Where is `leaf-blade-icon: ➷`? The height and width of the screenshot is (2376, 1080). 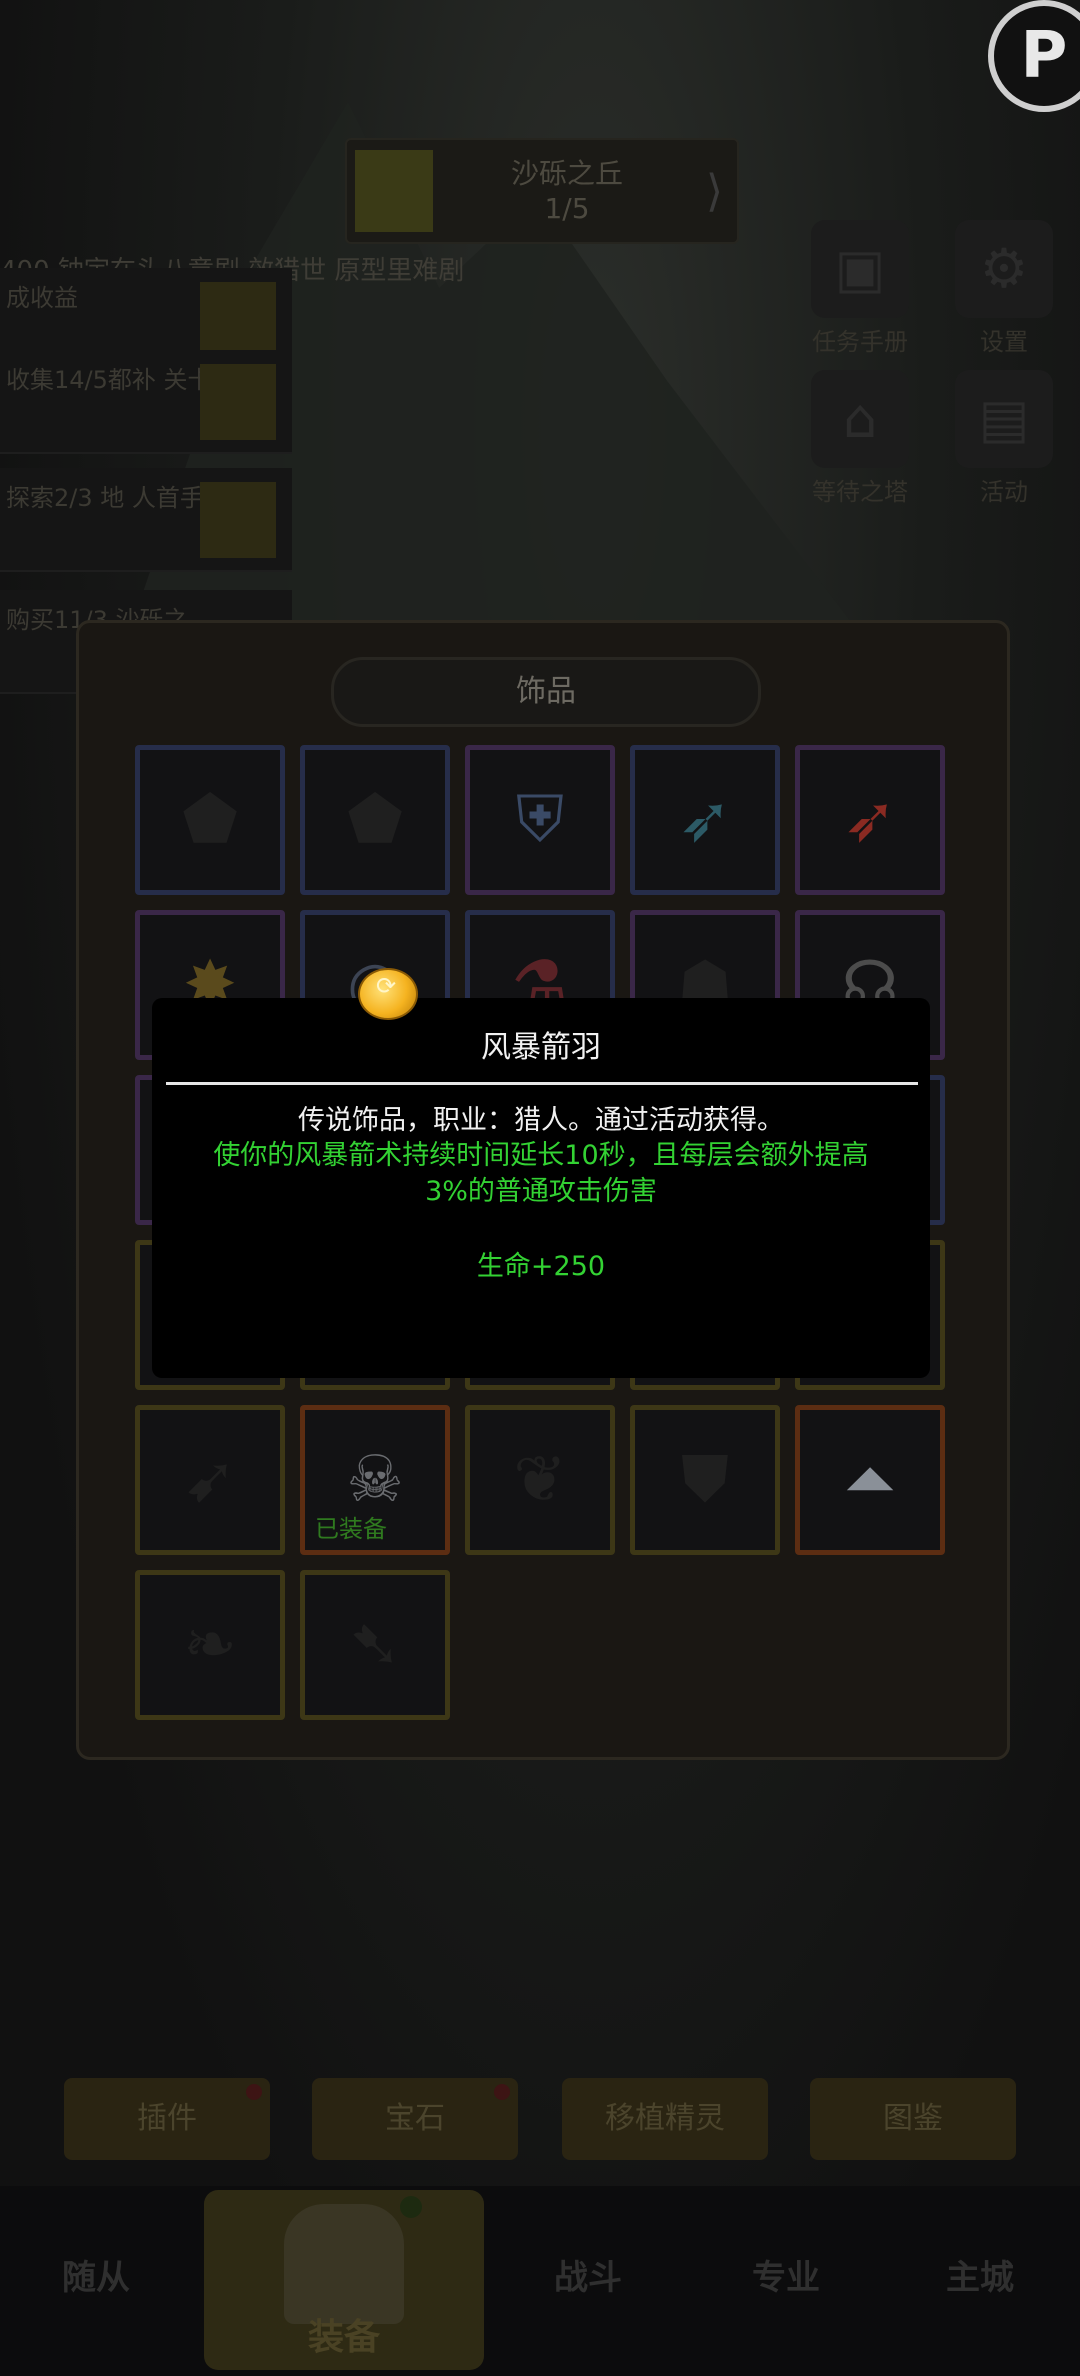
leaf-blade-icon: ➷ is located at coordinates (375, 1645).